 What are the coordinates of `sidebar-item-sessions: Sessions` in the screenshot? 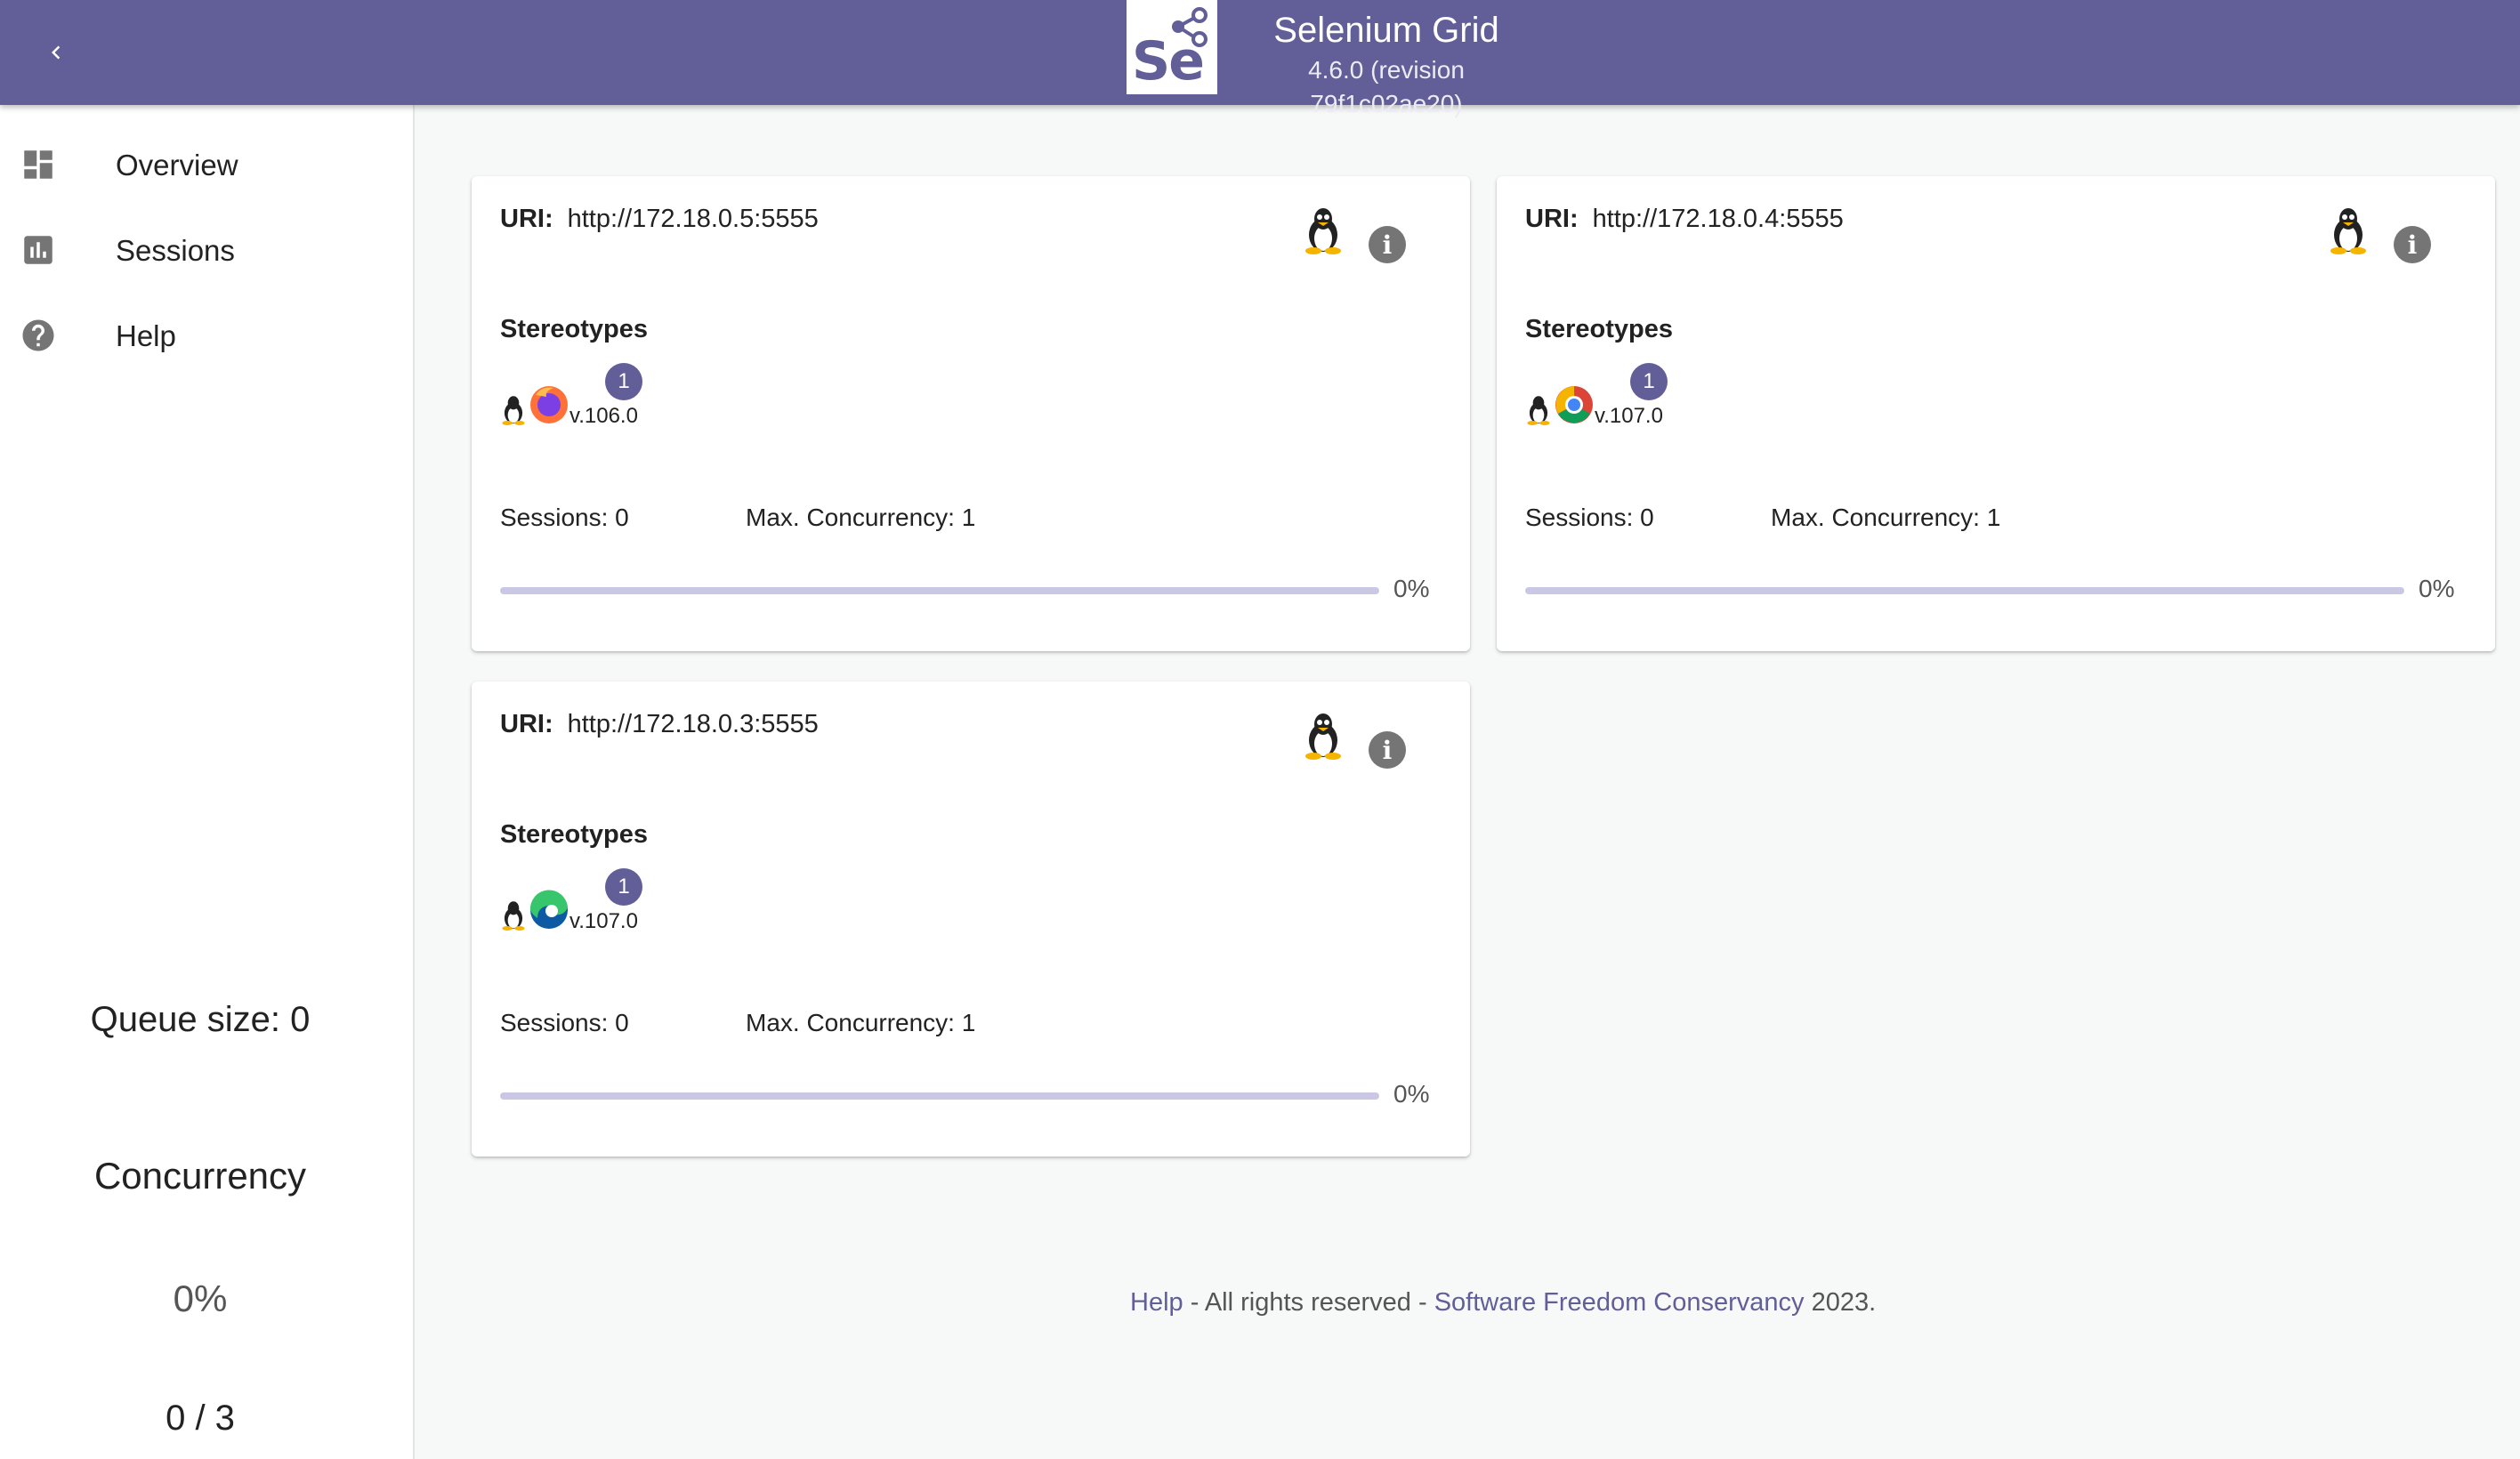 It's located at (206, 251).